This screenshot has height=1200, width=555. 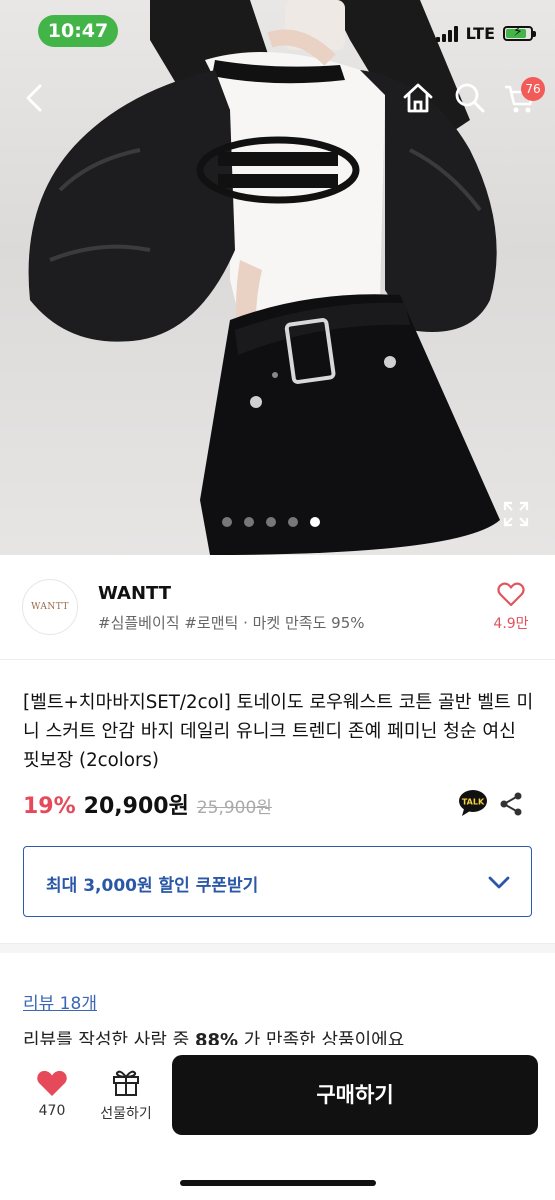 What do you see at coordinates (49, 806) in the screenshot?
I see `discount-rate: 19%` at bounding box center [49, 806].